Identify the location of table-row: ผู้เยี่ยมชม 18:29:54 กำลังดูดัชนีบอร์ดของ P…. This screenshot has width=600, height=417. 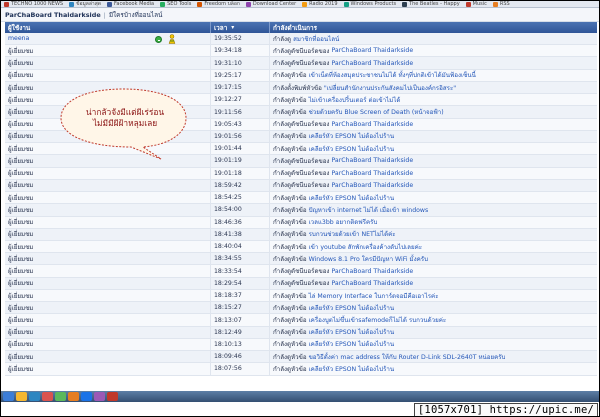
(301, 283).